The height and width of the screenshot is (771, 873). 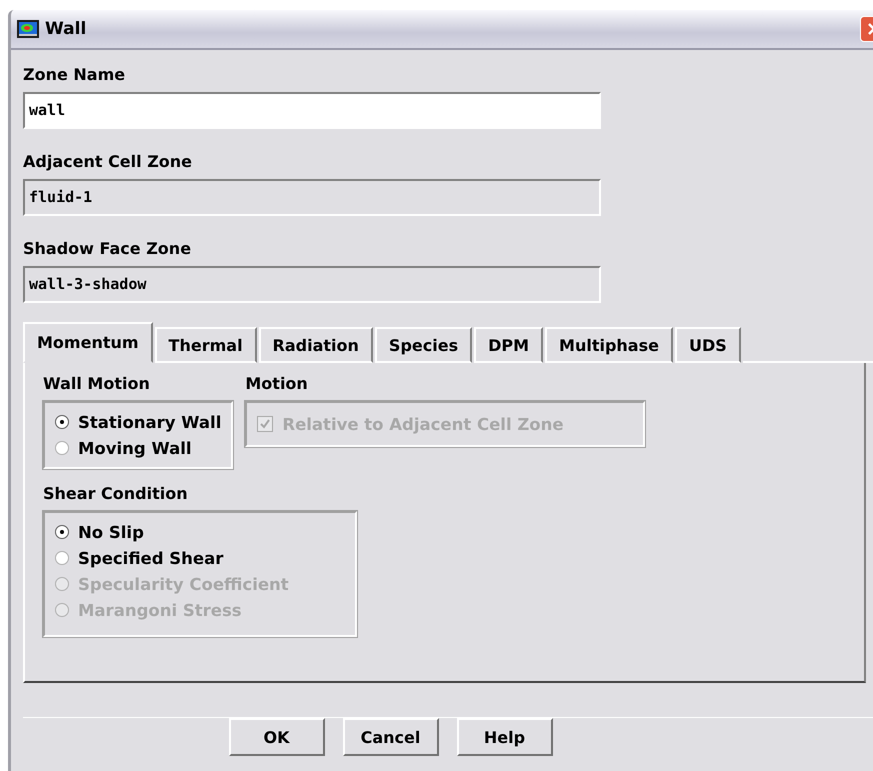 I want to click on app-icon, so click(x=28, y=29).